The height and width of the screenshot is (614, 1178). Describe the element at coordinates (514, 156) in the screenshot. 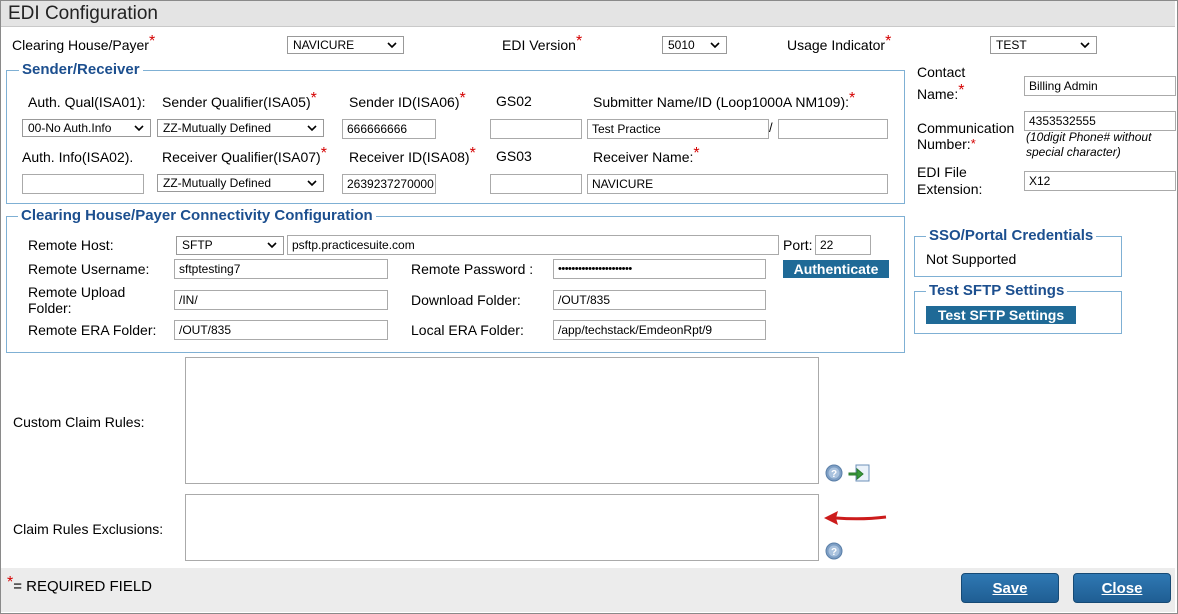

I see `gs03-label: GS03` at that location.